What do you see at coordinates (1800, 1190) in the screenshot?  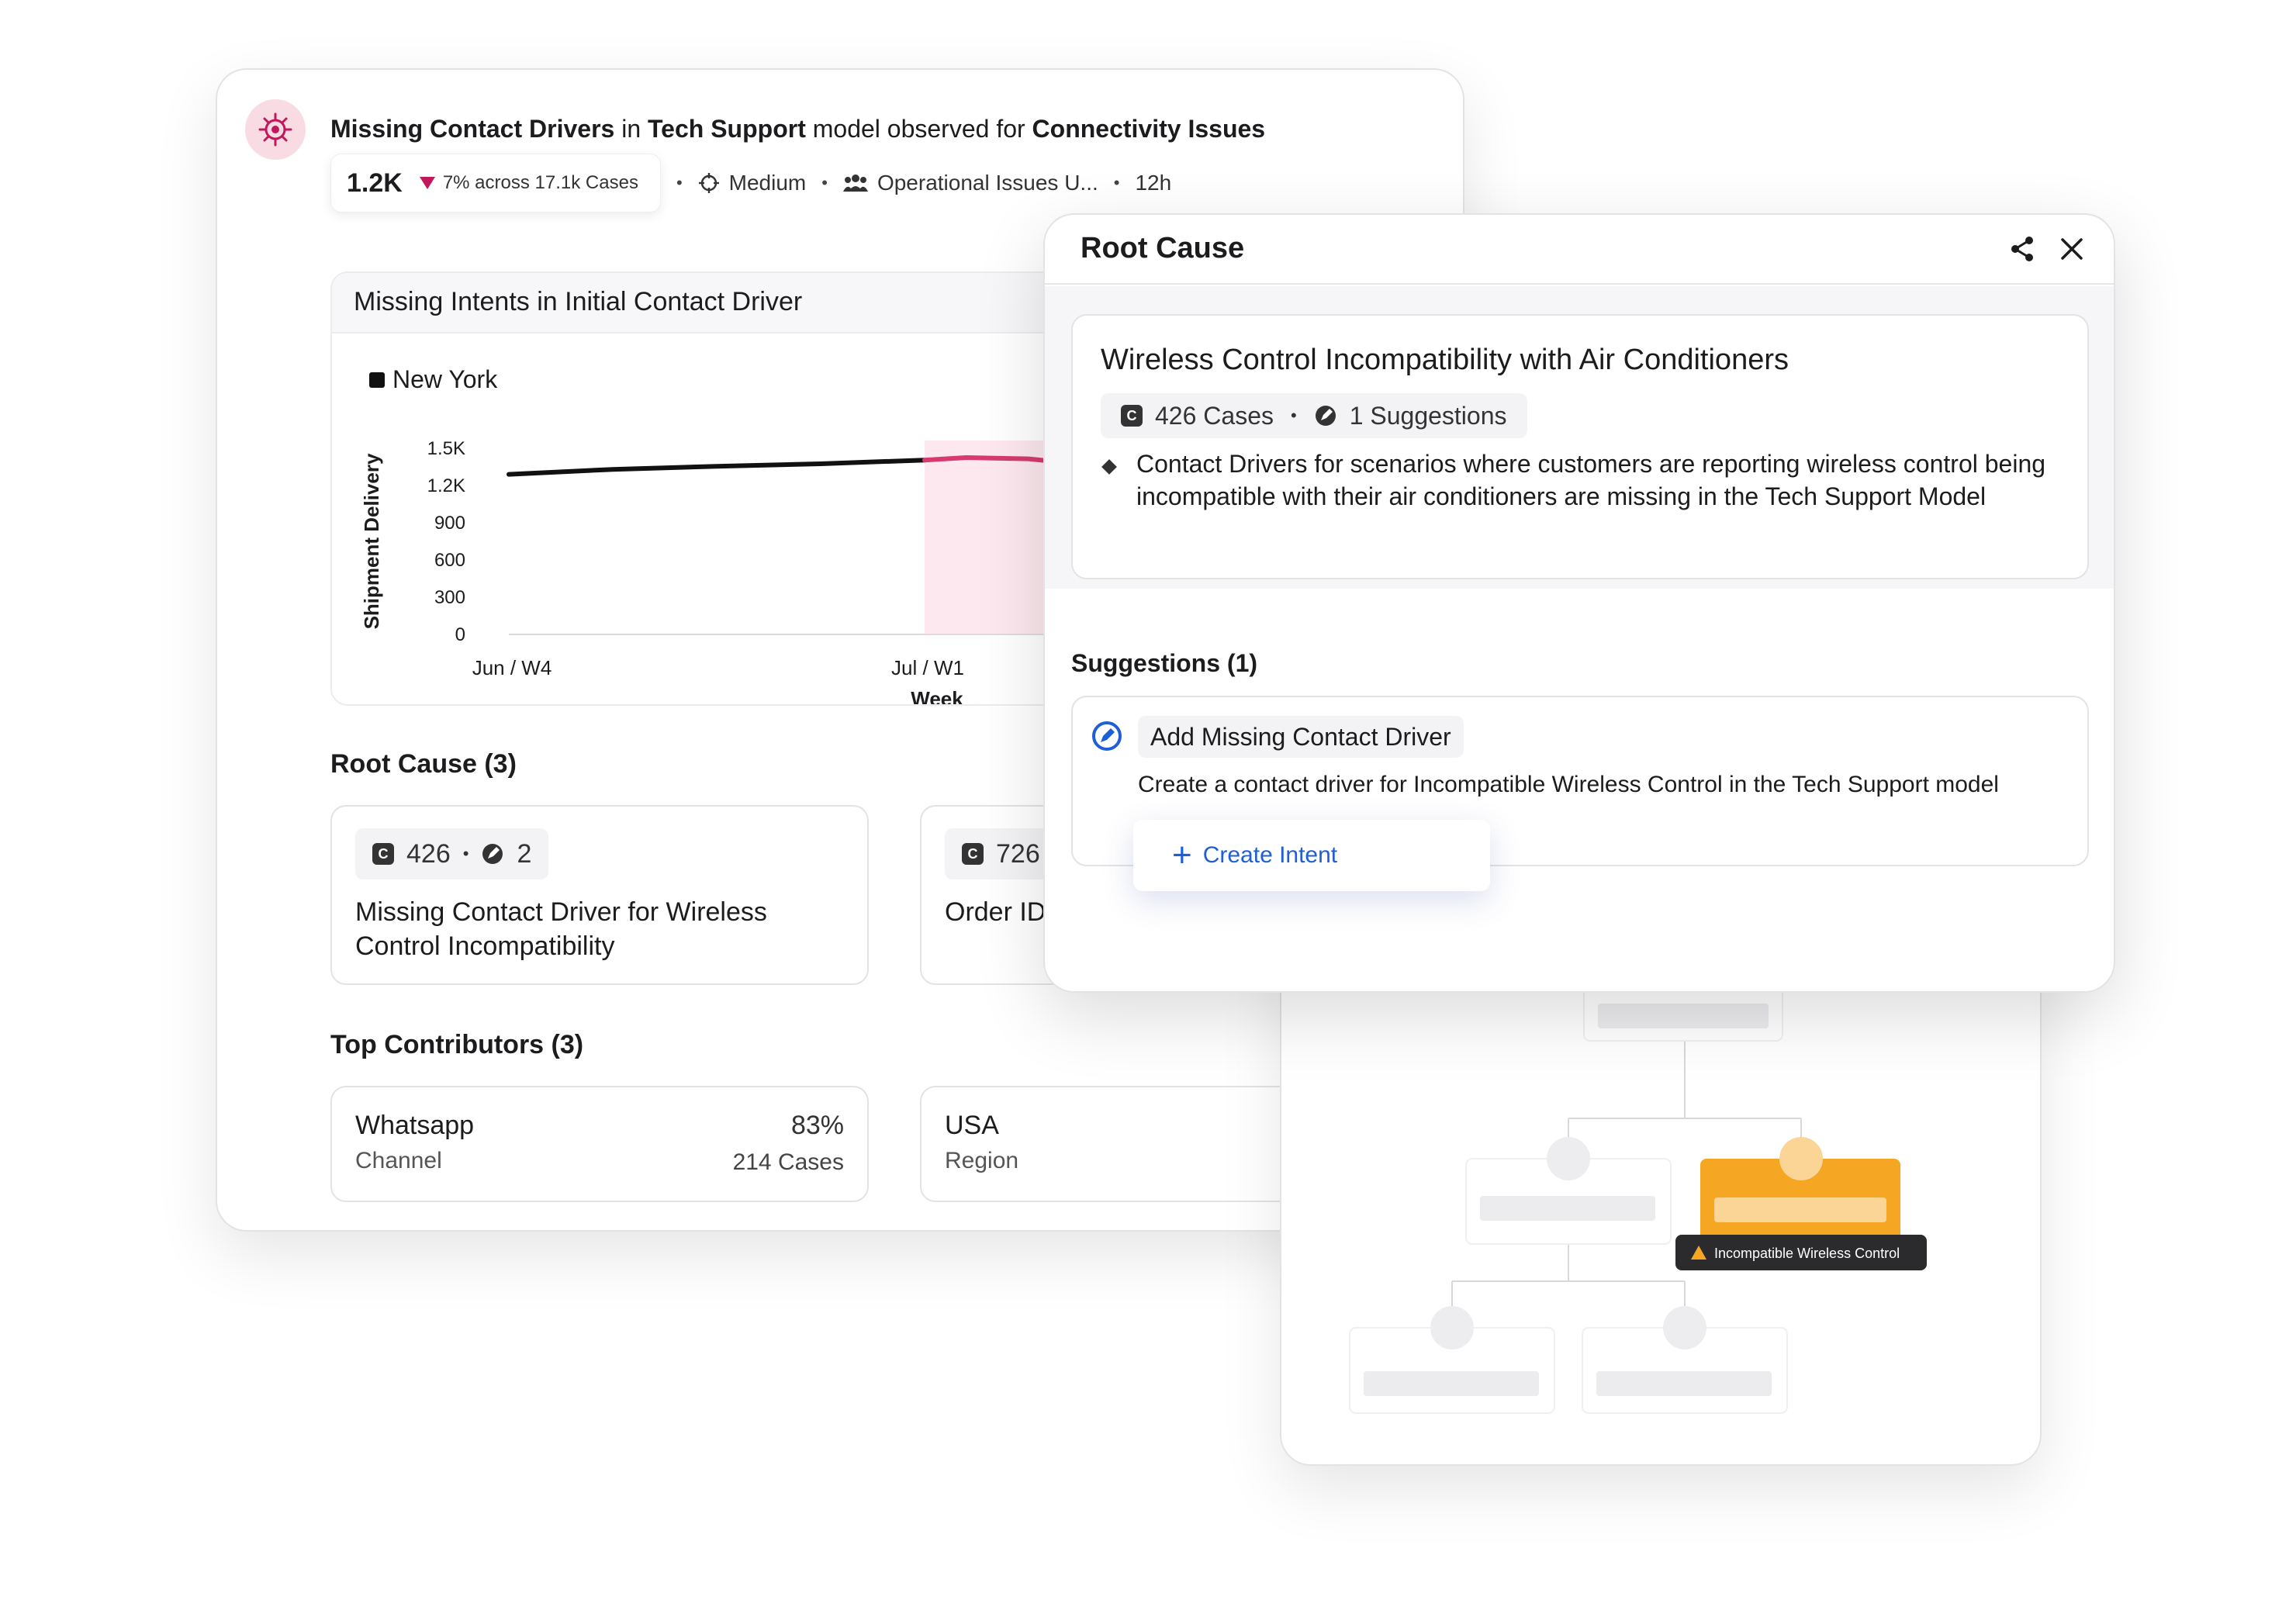 I see `tree-node-highlighted` at bounding box center [1800, 1190].